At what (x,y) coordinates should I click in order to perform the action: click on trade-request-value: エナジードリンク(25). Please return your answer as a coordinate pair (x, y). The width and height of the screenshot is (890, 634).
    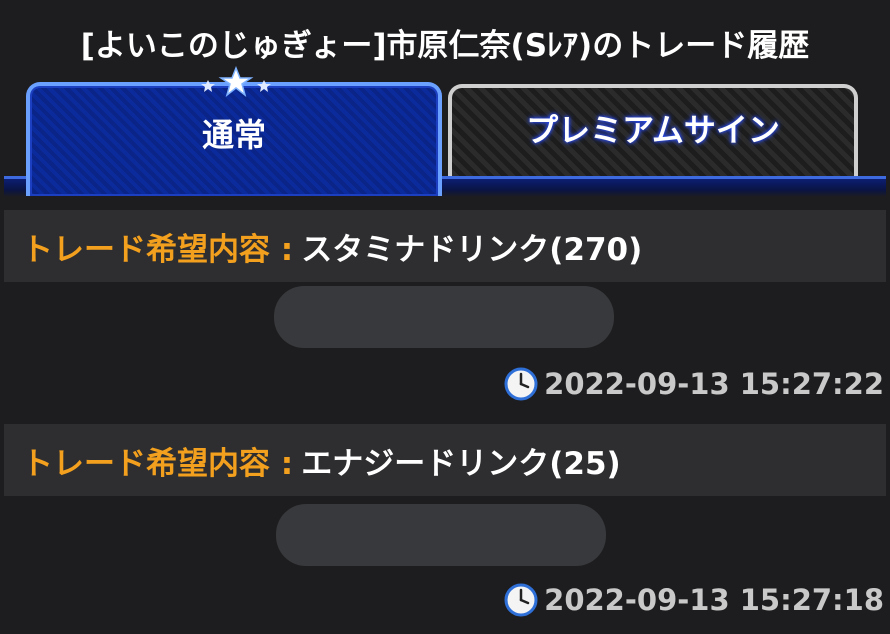
    Looking at the image, I should click on (461, 463).